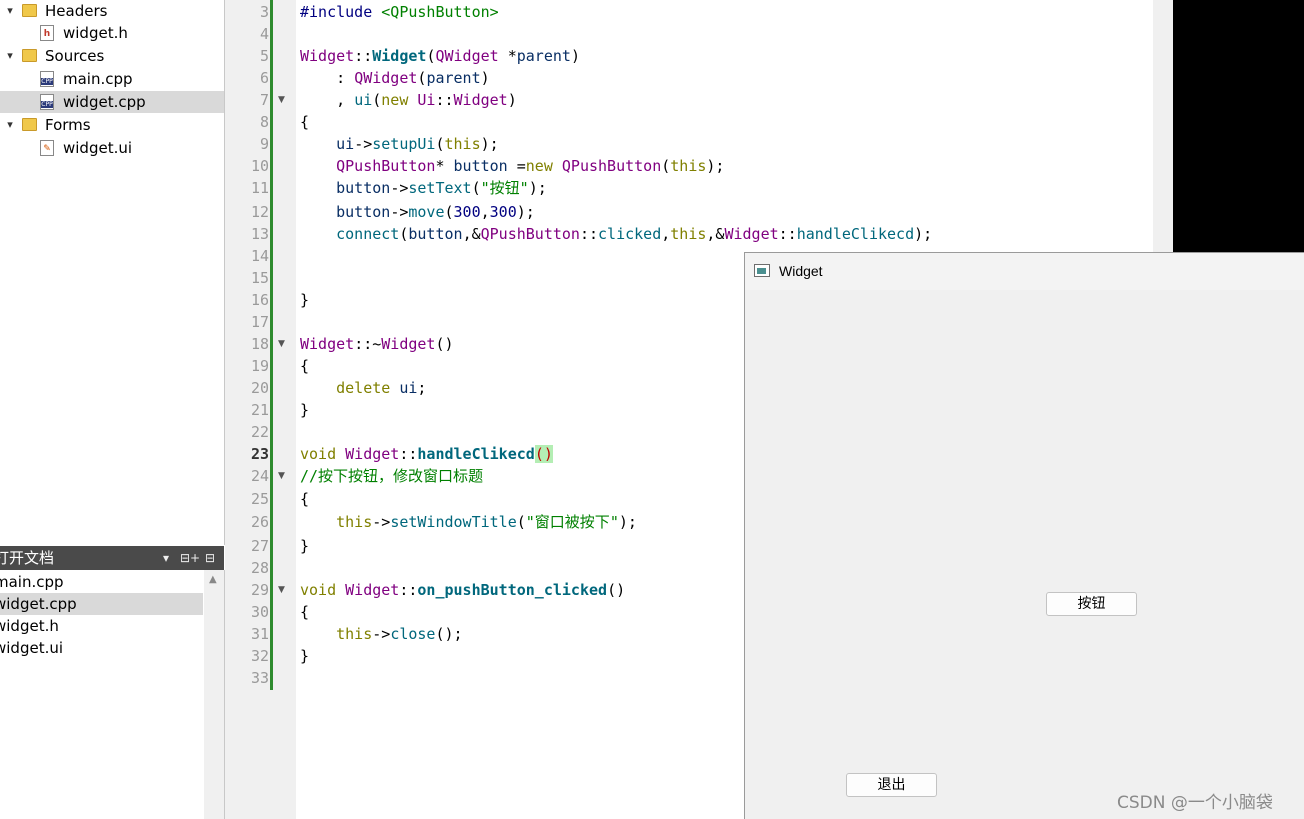 The width and height of the screenshot is (1304, 819). I want to click on open-documents-title: 打开文档, so click(27, 558).